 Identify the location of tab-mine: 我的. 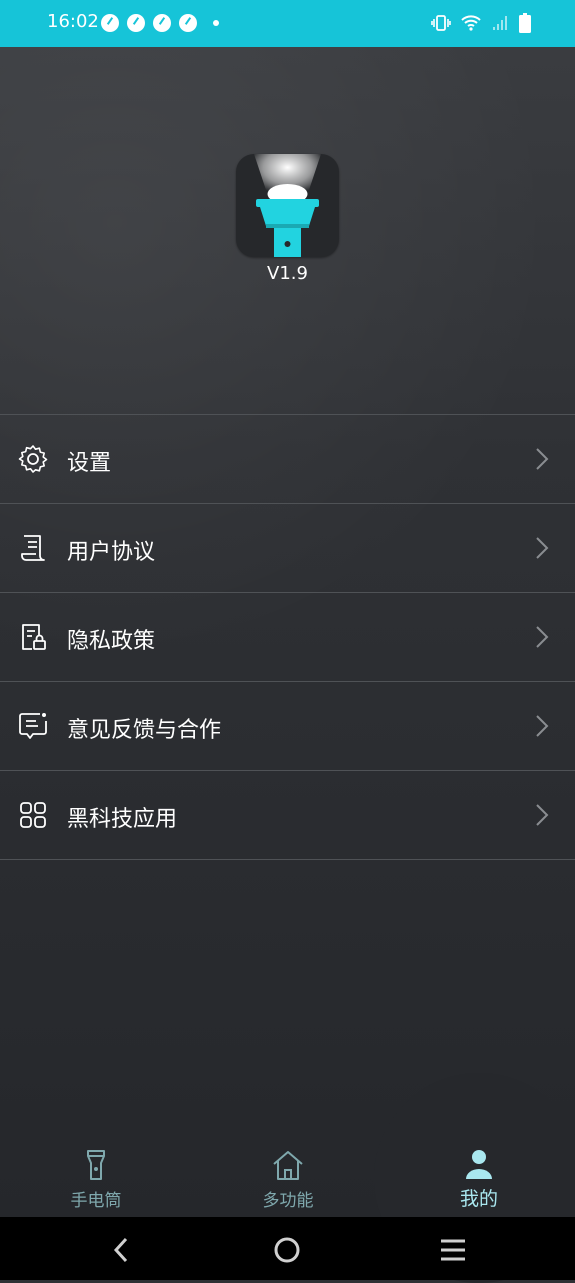
(479, 1178).